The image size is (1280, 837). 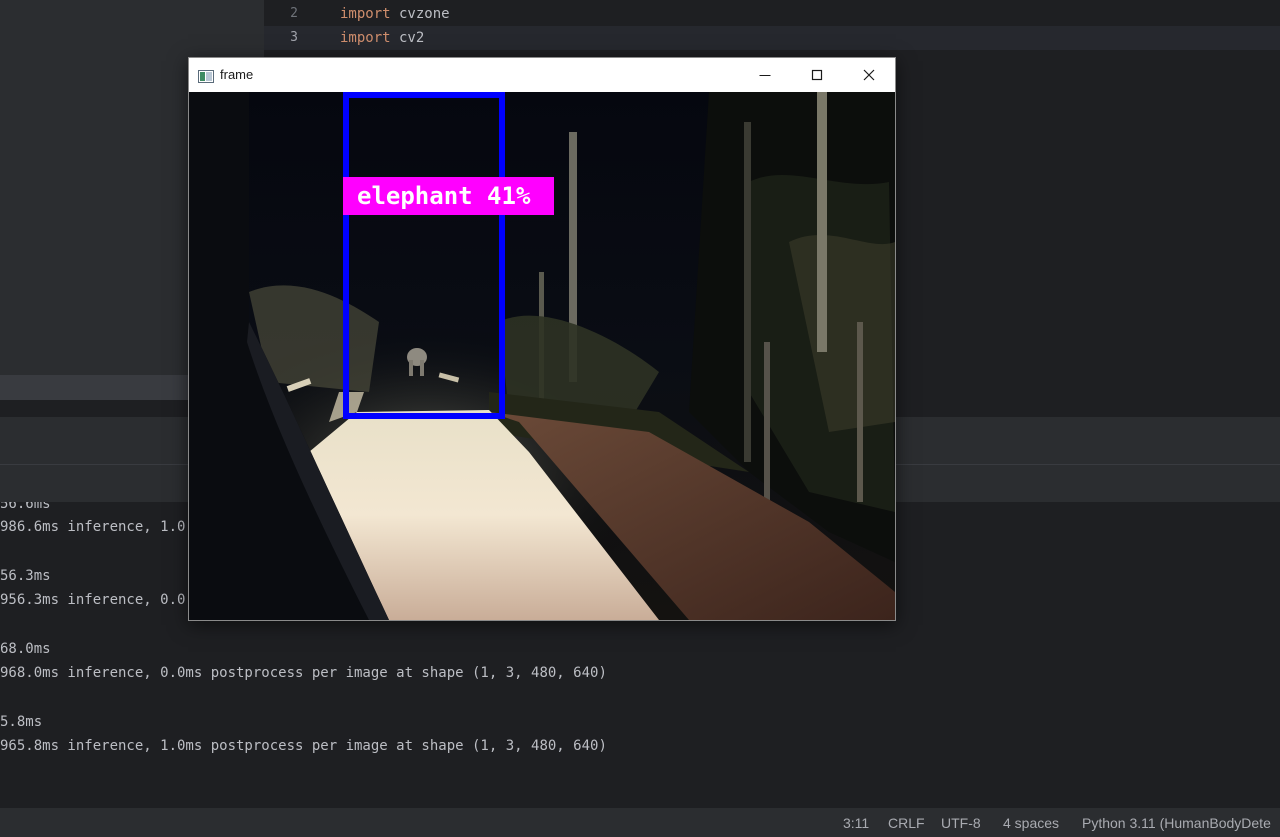 I want to click on console-line: 68.0ms, so click(x=25, y=649).